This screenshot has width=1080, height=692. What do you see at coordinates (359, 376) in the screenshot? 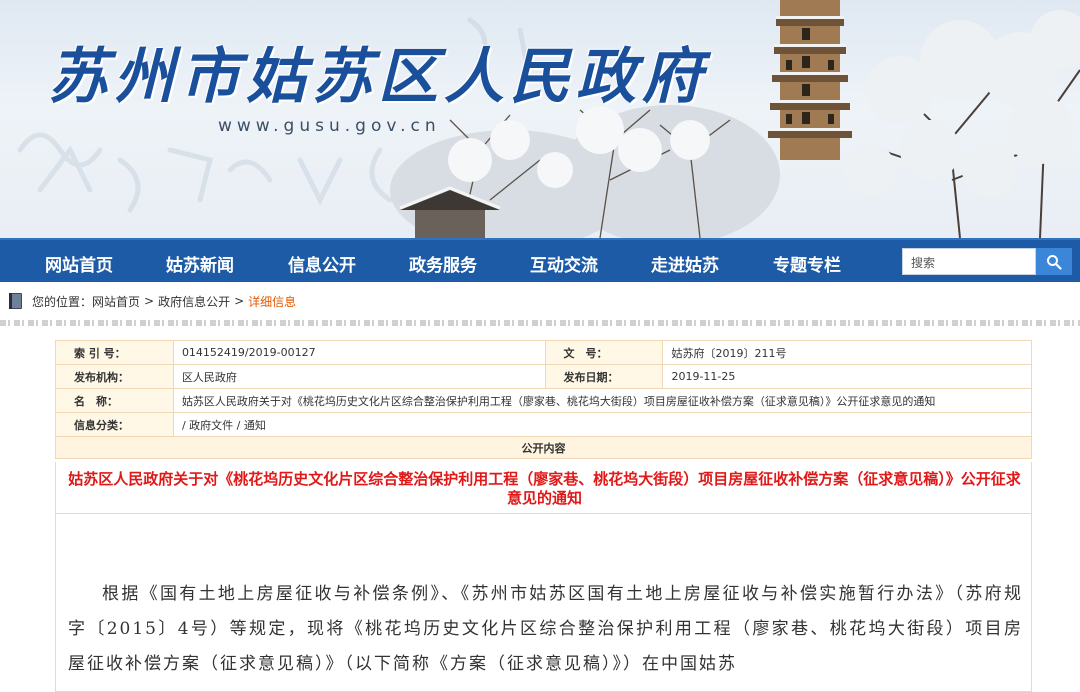
I see `publisher-value: 区人民政府` at bounding box center [359, 376].